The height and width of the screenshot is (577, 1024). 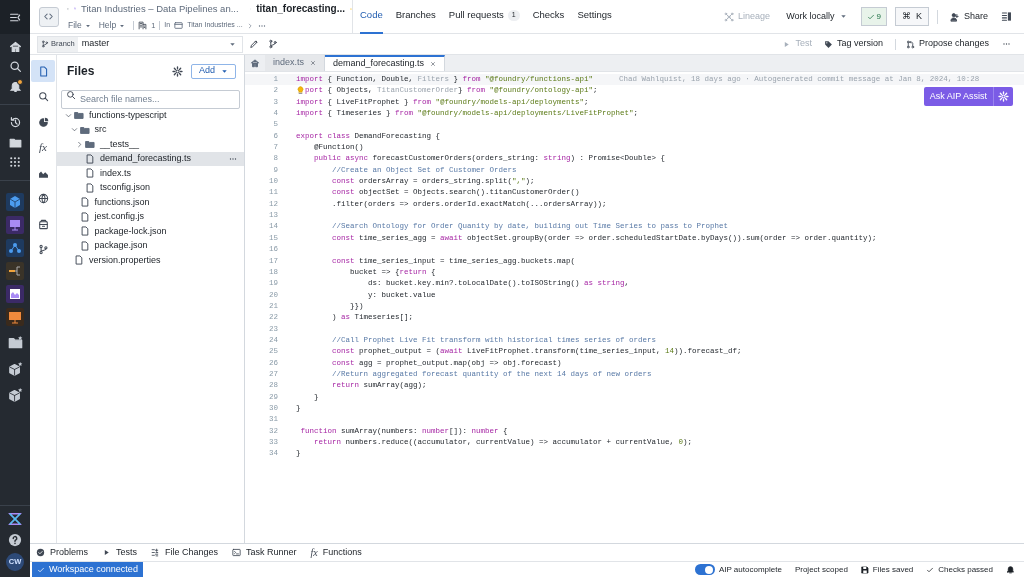 What do you see at coordinates (254, 44) in the screenshot?
I see `pencil-icon` at bounding box center [254, 44].